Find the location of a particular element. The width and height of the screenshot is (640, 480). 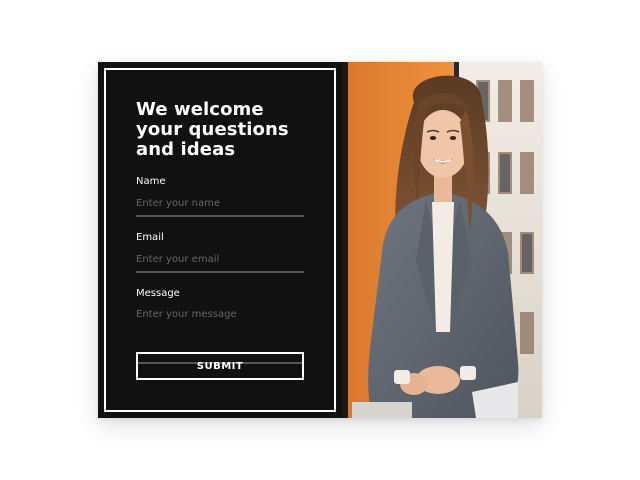

form-title: We welcome your questions and ideas is located at coordinates (212, 129).